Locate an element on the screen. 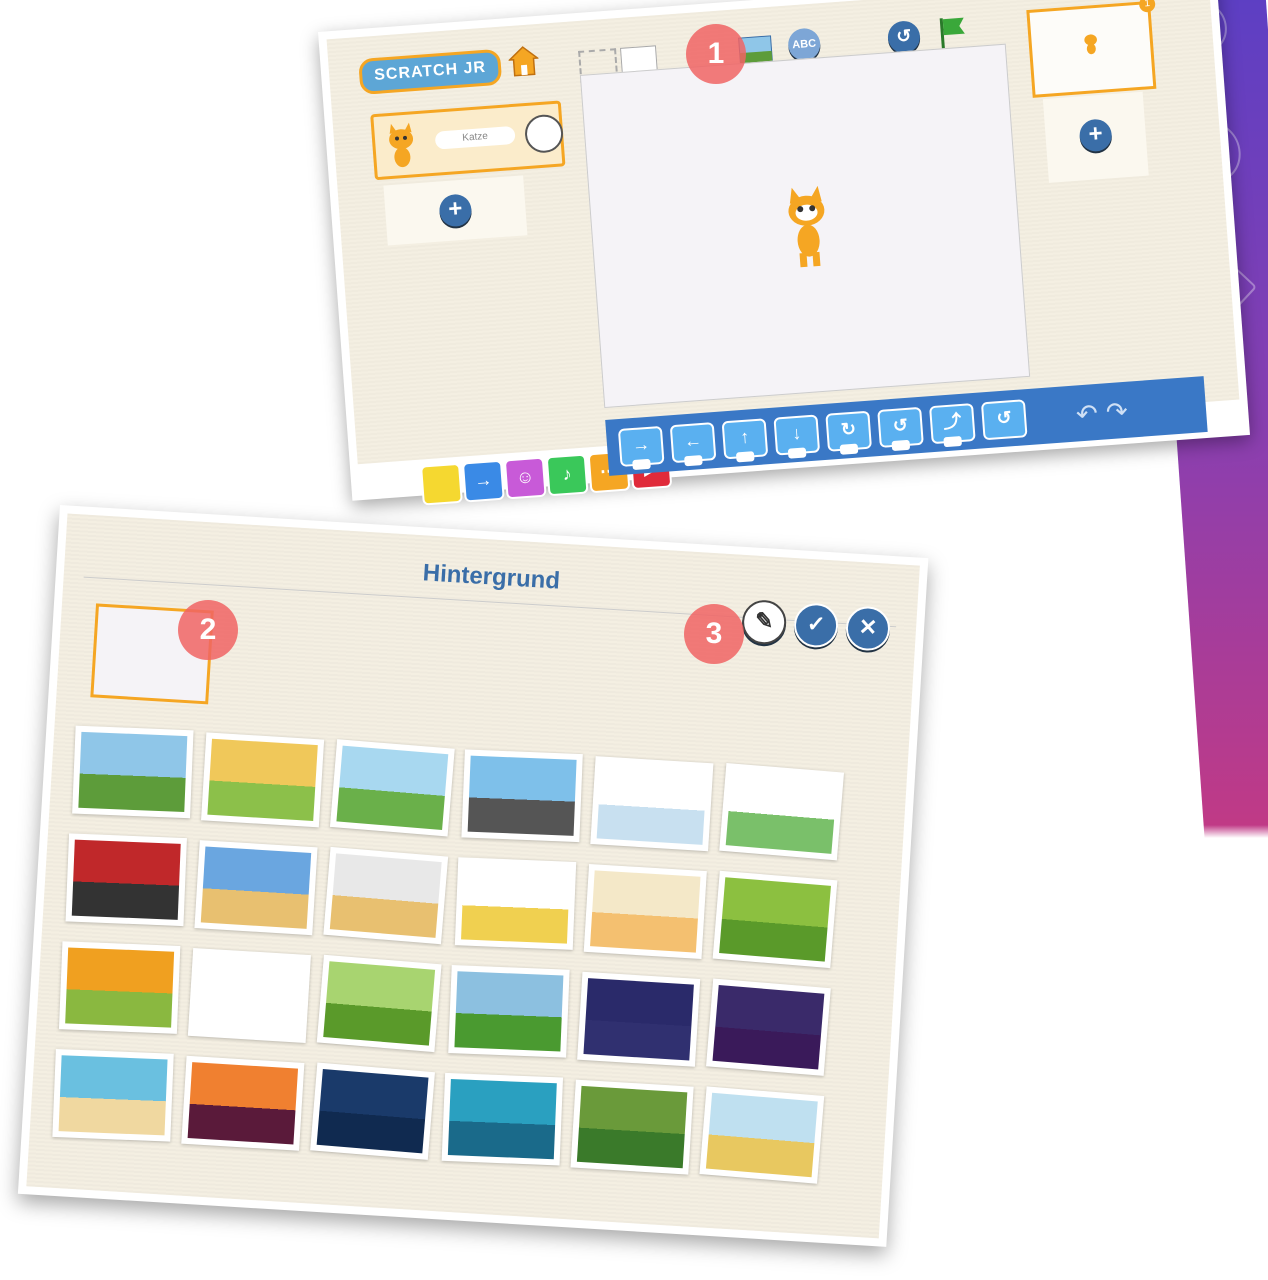  move-down-block: ↓ is located at coordinates (797, 436).